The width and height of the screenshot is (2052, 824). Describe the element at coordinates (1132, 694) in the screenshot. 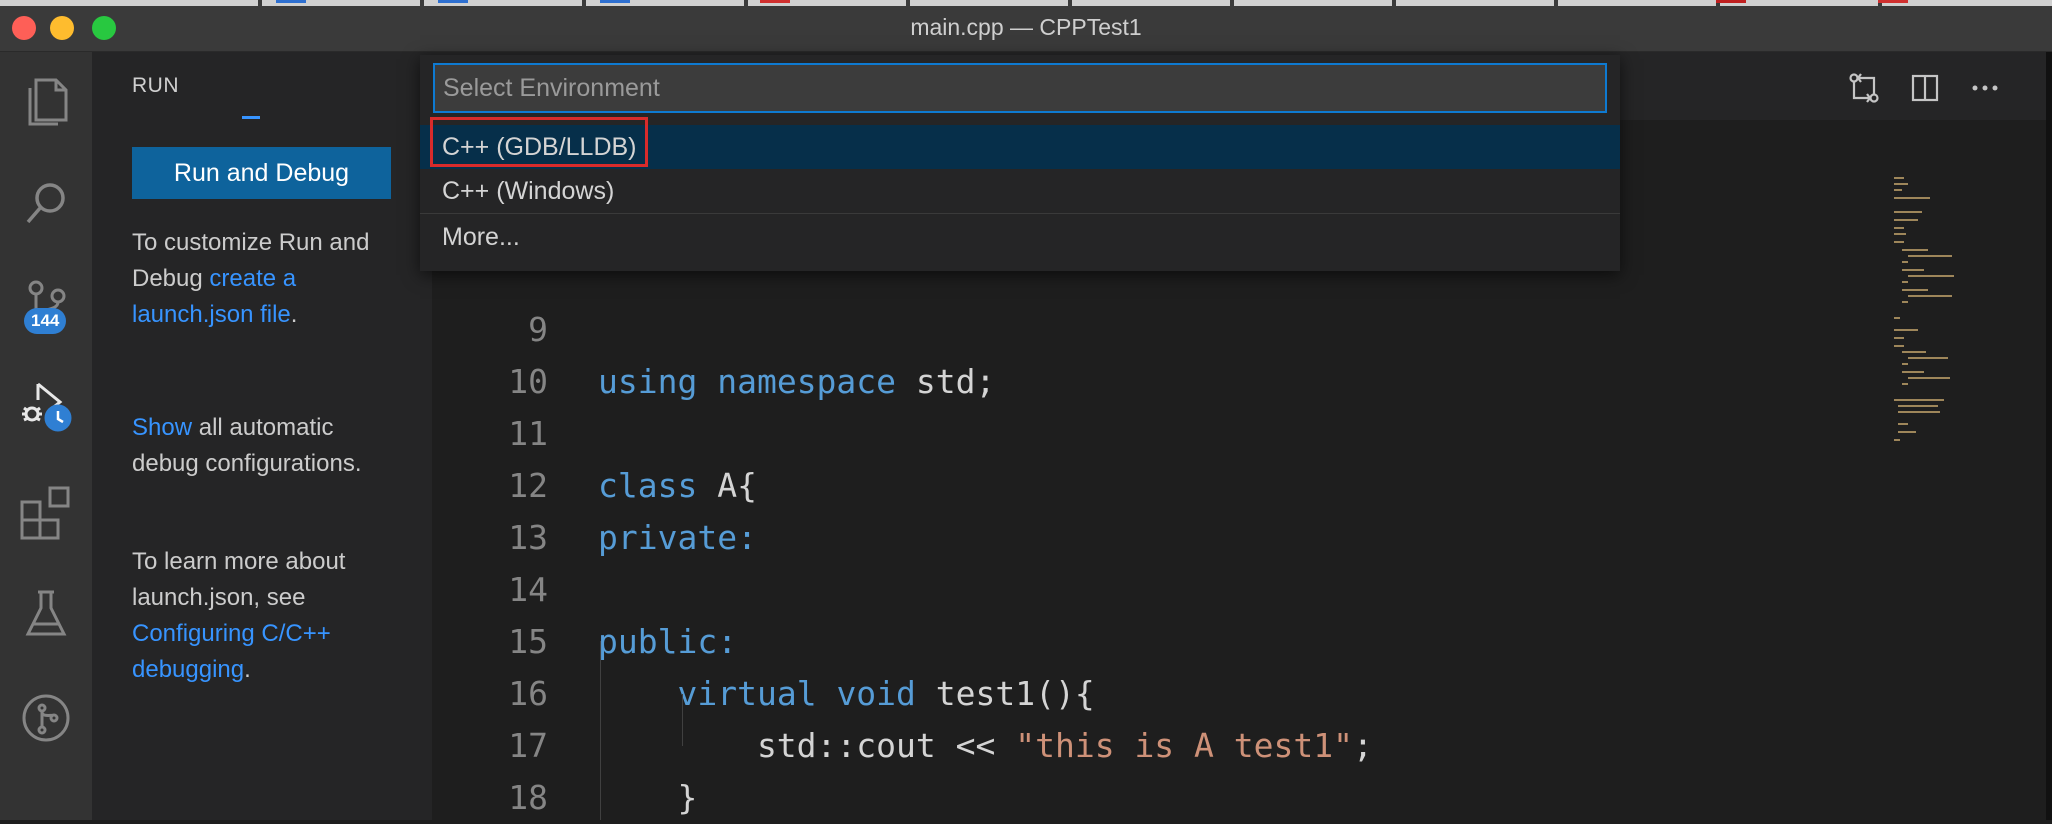

I see `code-line: 16 virtual void test1(){` at that location.